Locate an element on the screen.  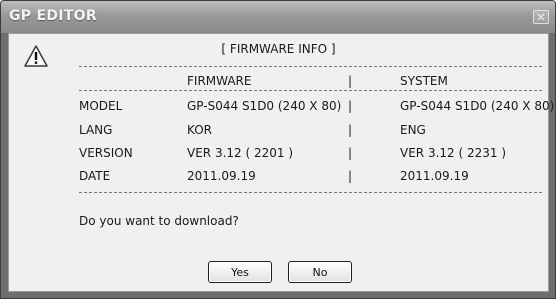
firmware-value: 2011.09.19 is located at coordinates (221, 176).